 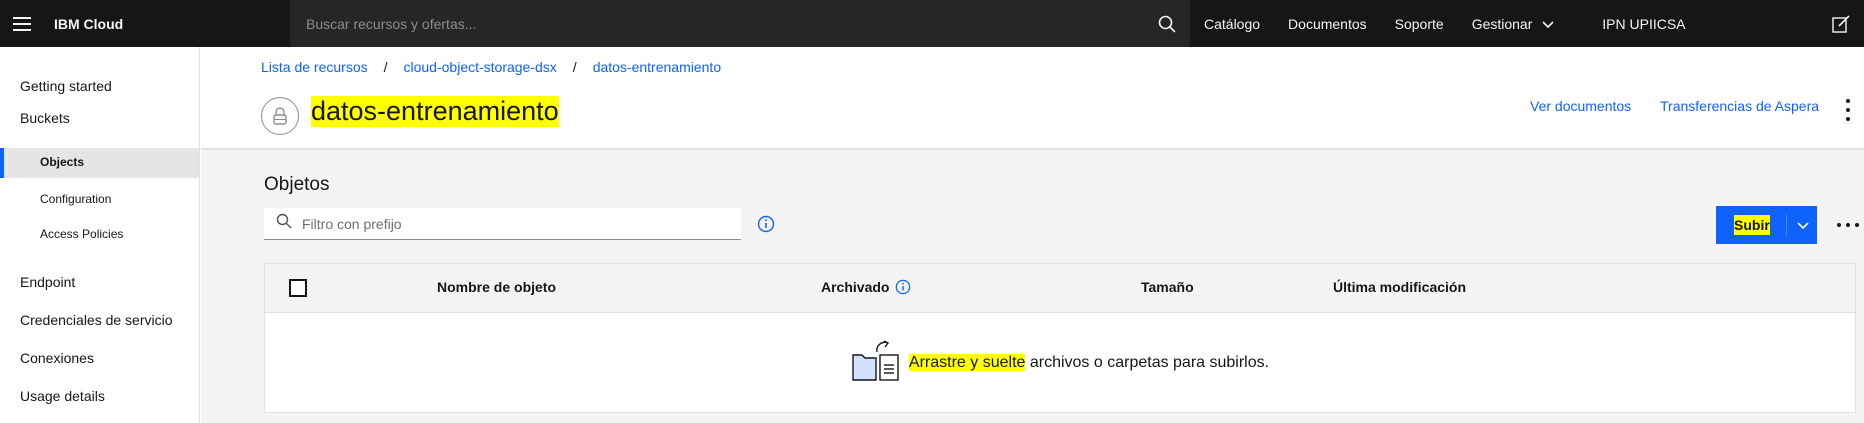 What do you see at coordinates (1419, 24) in the screenshot?
I see `nav-support: Soporte` at bounding box center [1419, 24].